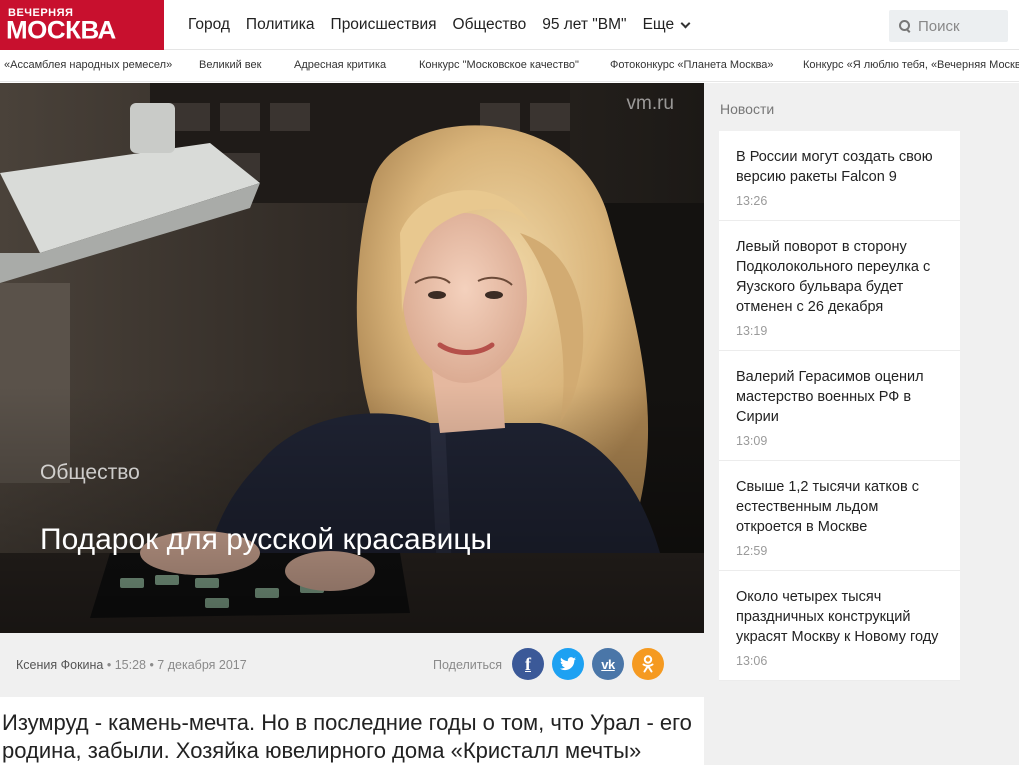  I want to click on news-time: 13:26, so click(752, 201).